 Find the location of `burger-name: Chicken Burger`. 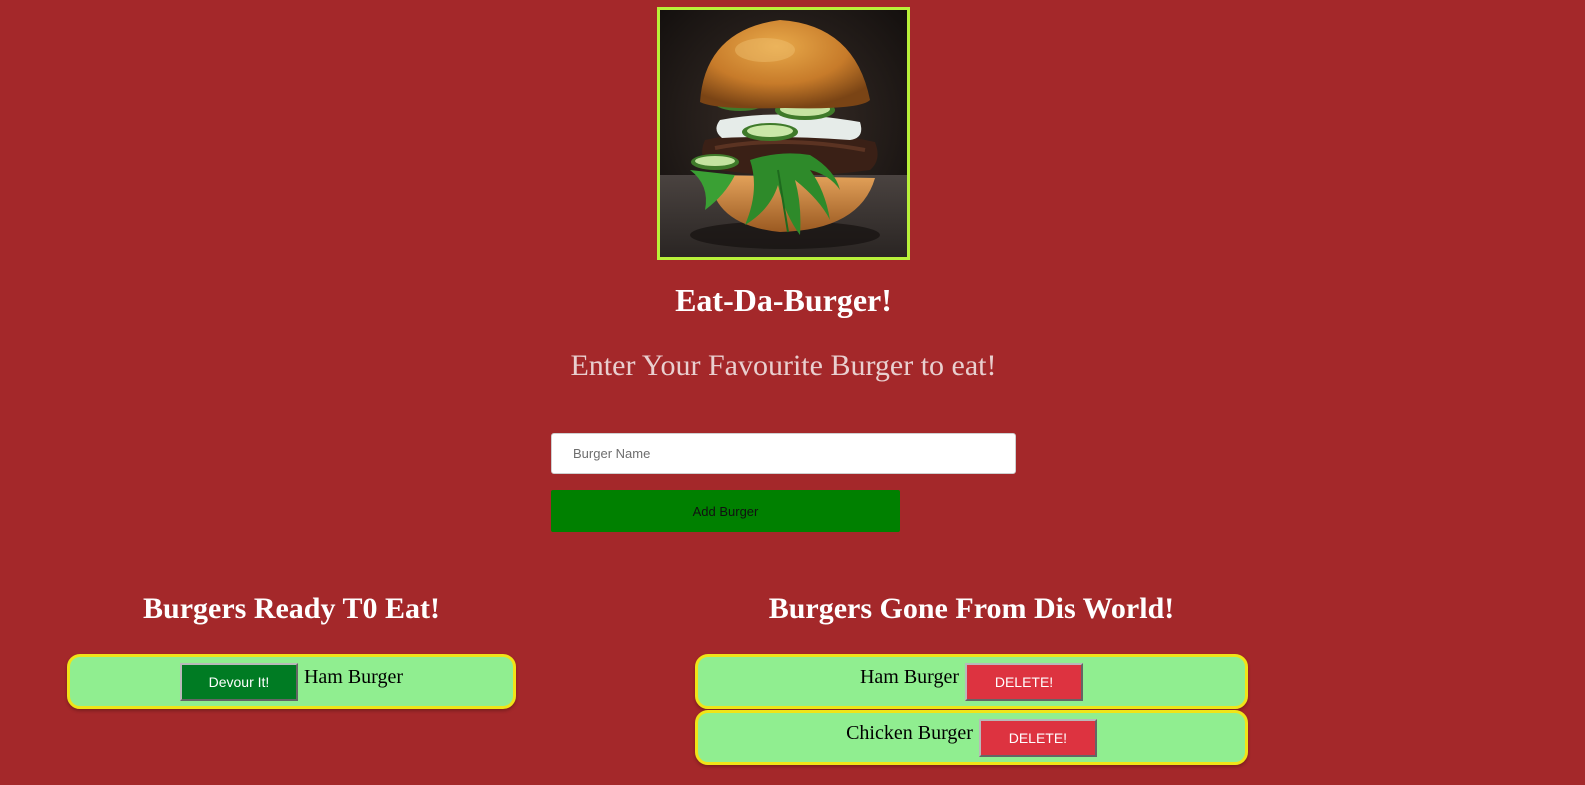

burger-name: Chicken Burger is located at coordinates (909, 732).